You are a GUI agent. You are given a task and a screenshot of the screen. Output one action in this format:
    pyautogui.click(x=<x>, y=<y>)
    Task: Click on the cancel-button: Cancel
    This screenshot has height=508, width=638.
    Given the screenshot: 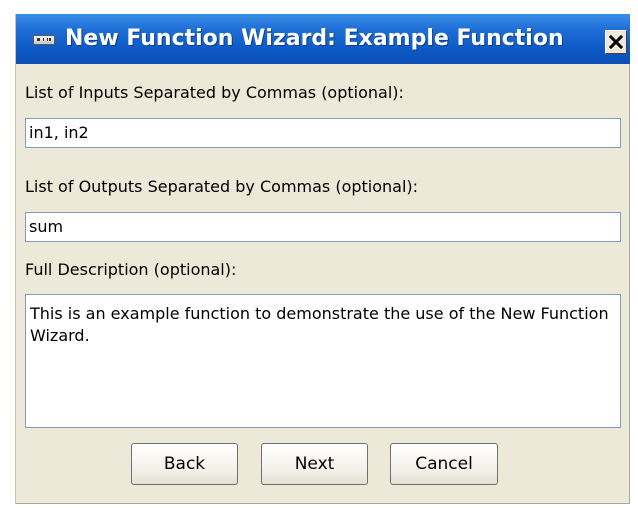 What is the action you would take?
    pyautogui.click(x=444, y=464)
    